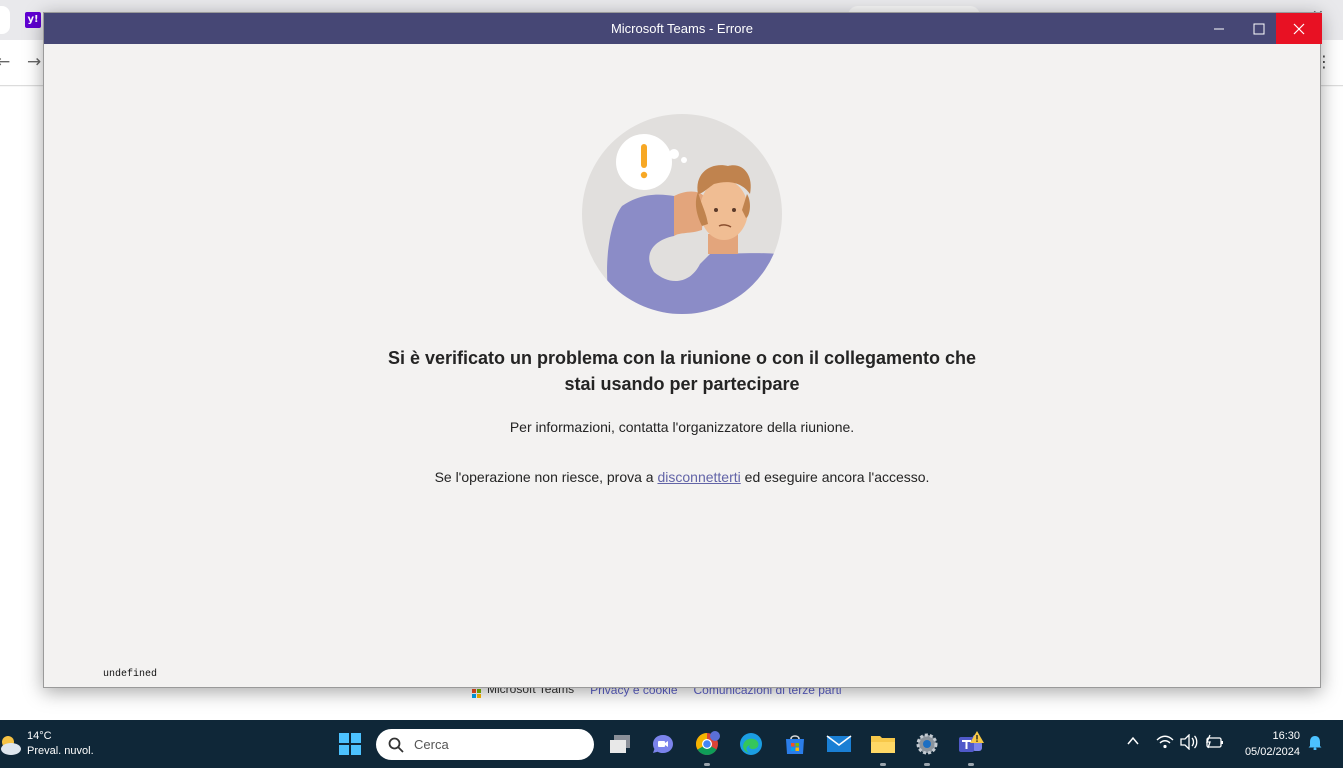 This screenshot has width=1343, height=768. I want to click on wifi-button, so click(1165, 743).